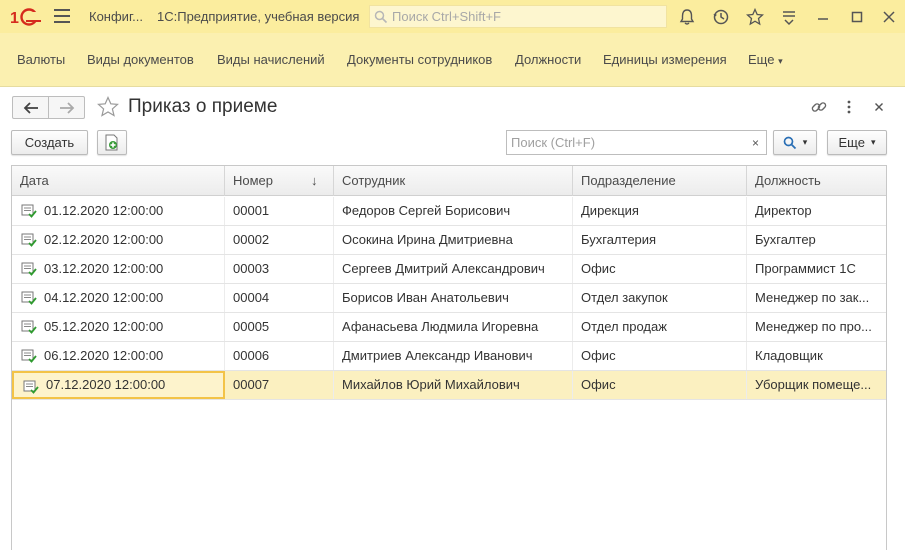  What do you see at coordinates (660, 181) in the screenshot?
I see `column-header-department: Подразделение` at bounding box center [660, 181].